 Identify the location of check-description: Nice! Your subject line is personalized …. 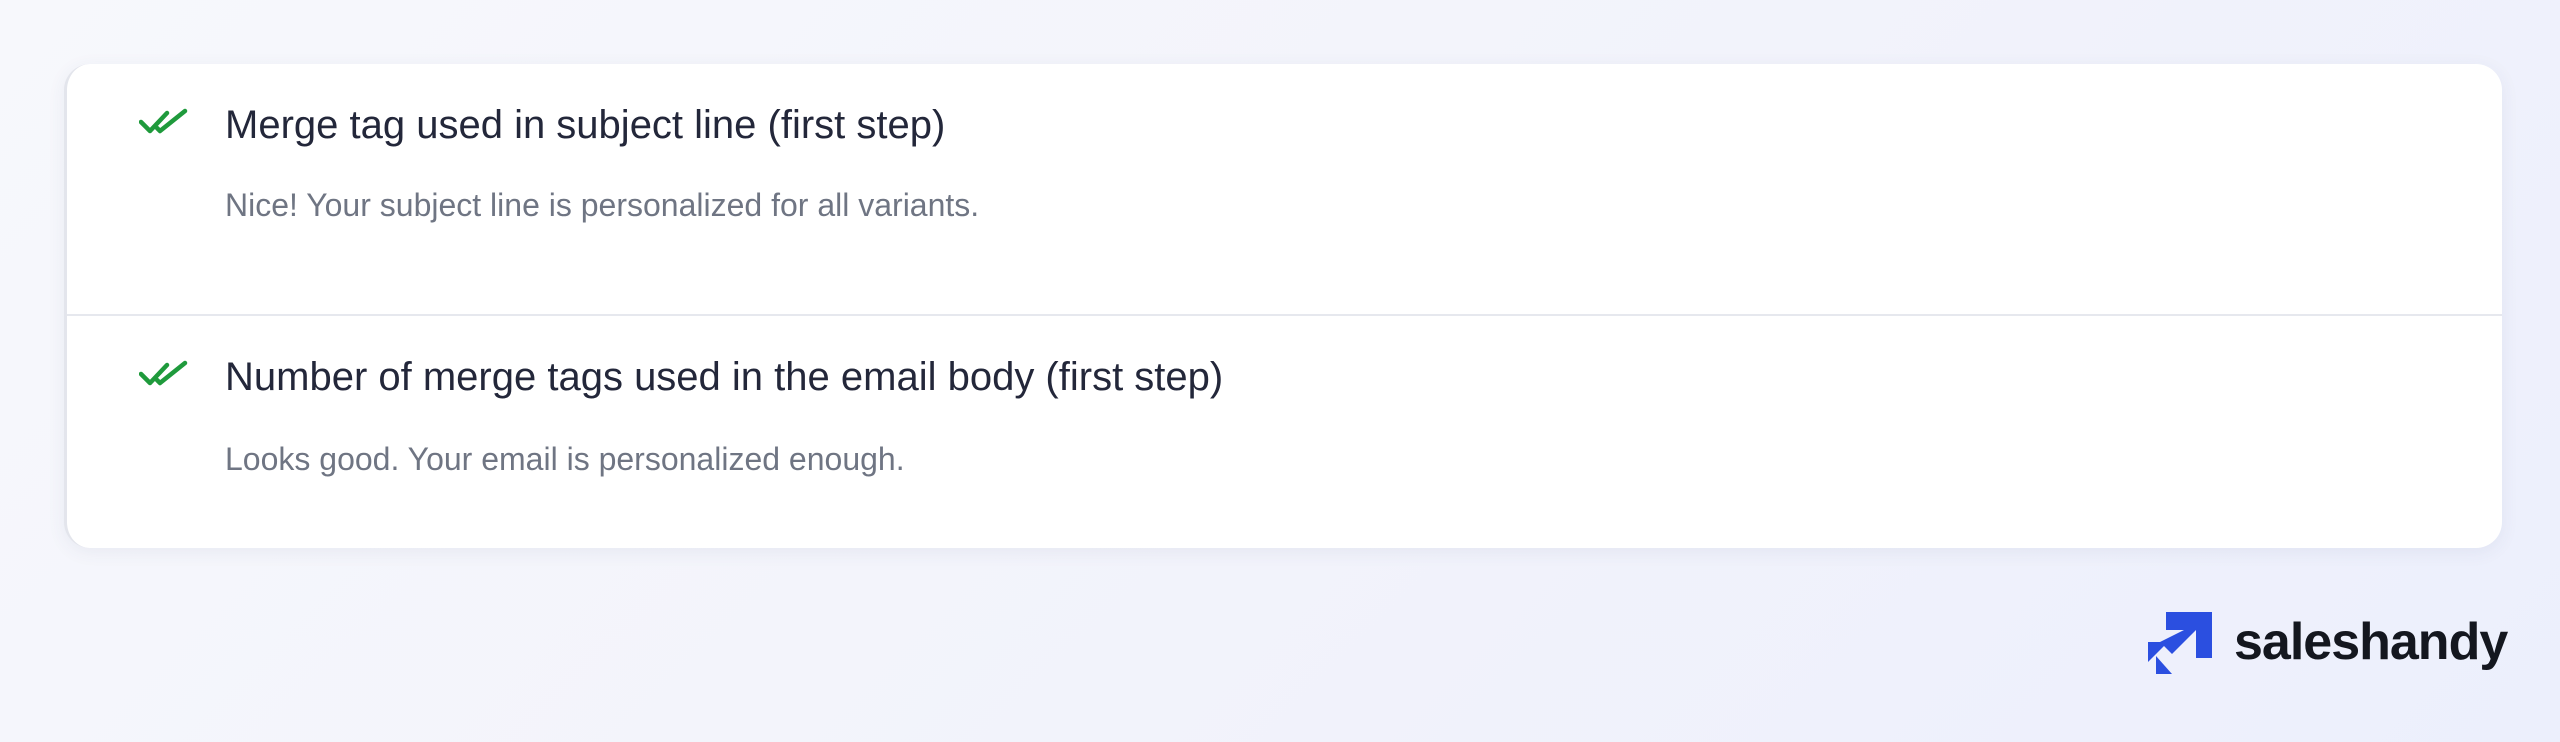
(602, 205).